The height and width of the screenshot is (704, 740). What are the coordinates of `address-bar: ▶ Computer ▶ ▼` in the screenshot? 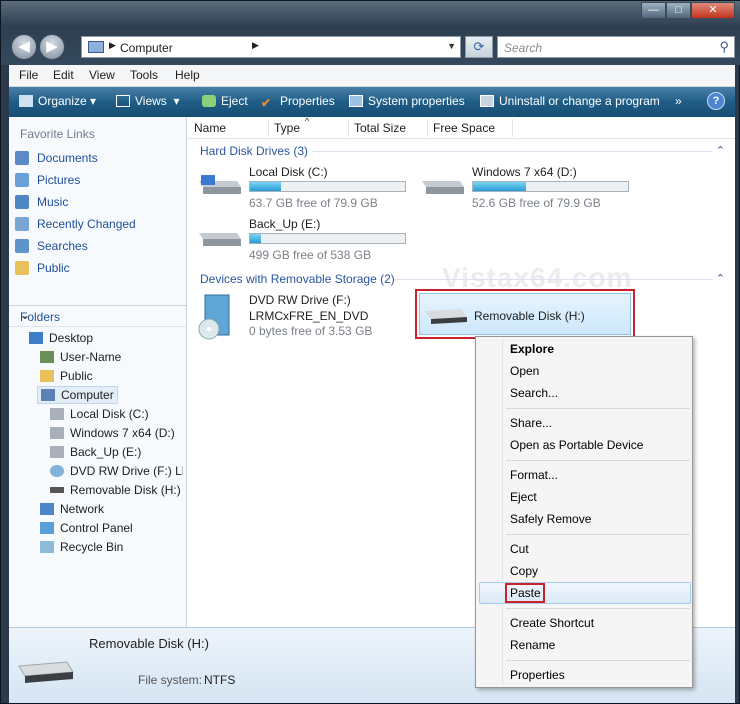 It's located at (271, 47).